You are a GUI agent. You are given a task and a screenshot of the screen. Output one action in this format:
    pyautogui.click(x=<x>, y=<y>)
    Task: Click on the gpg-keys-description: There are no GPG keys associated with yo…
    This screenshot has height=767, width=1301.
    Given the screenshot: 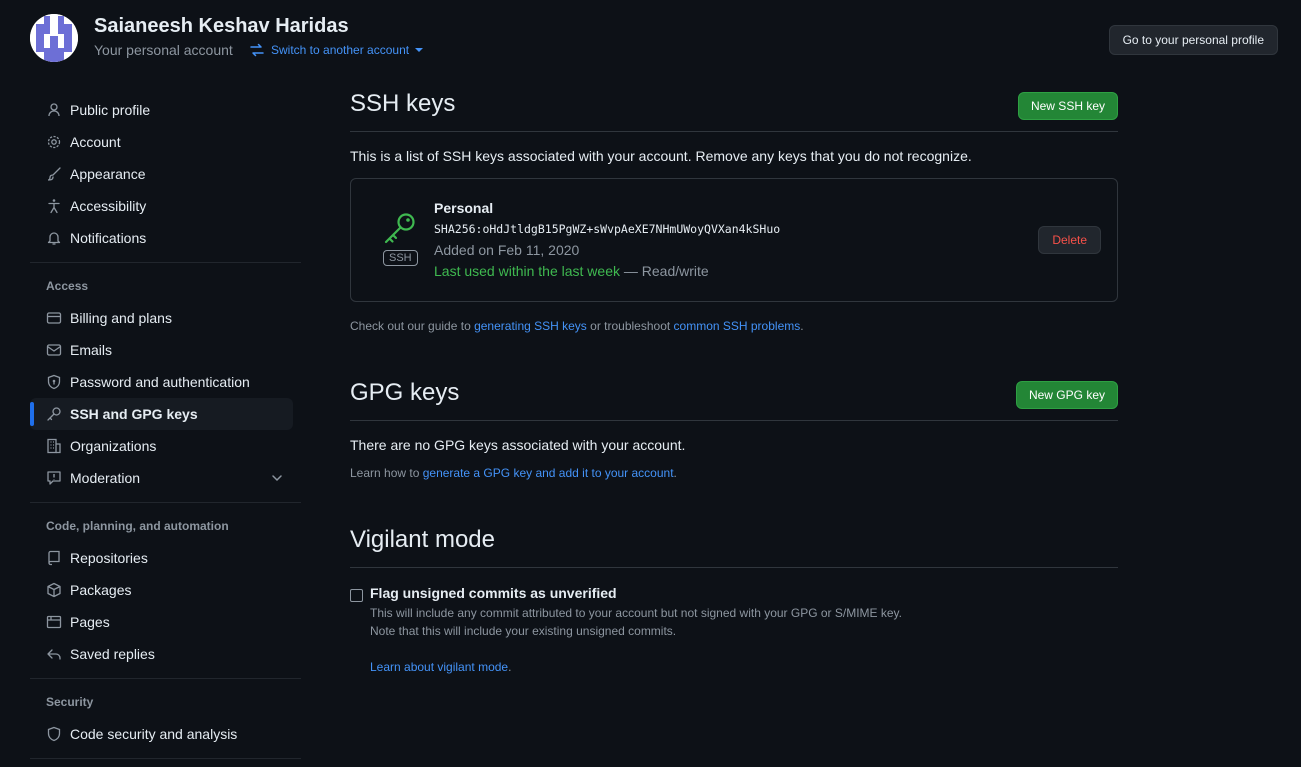 What is the action you would take?
    pyautogui.click(x=518, y=445)
    